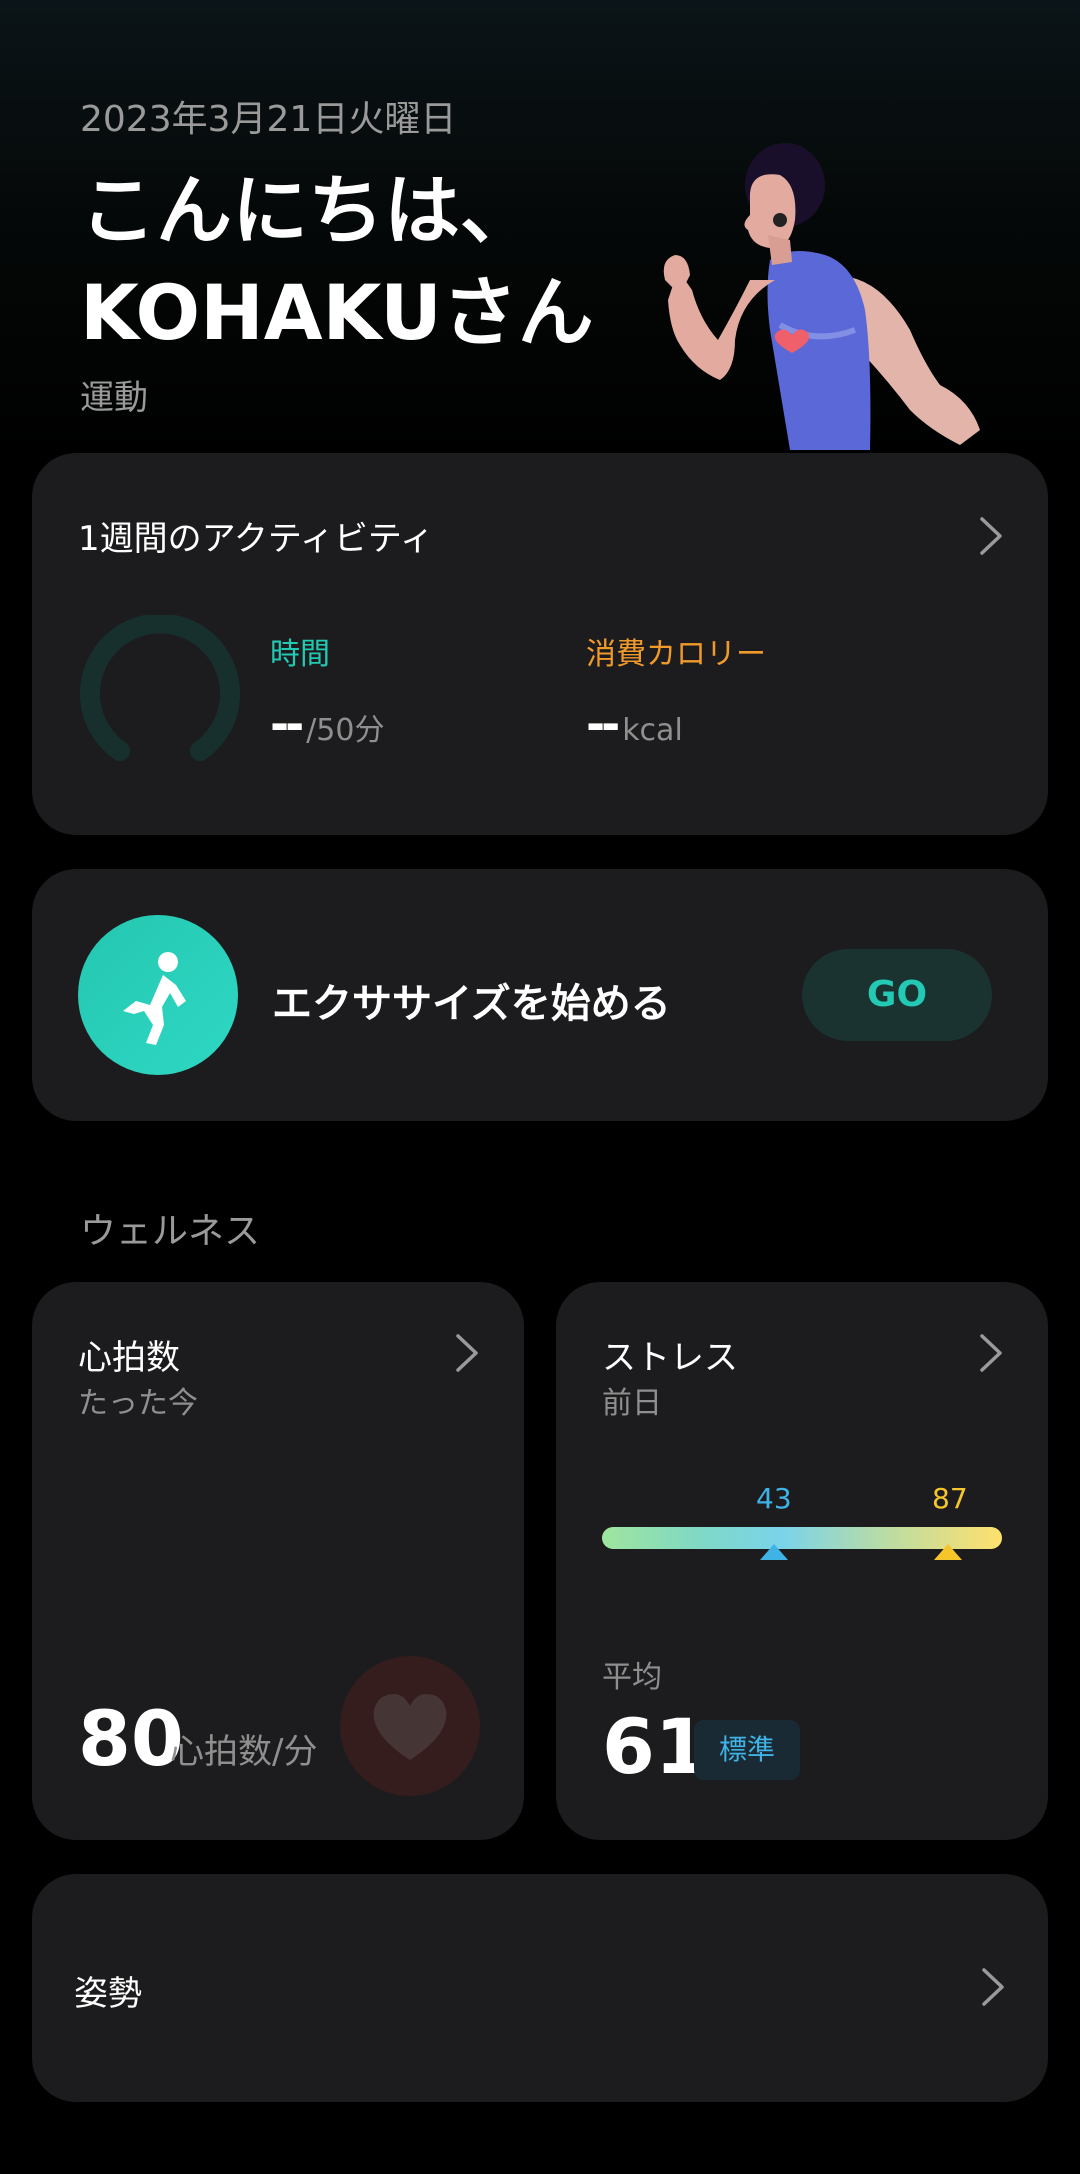  What do you see at coordinates (540, 1988) in the screenshot?
I see `posture-card: 姿勢` at bounding box center [540, 1988].